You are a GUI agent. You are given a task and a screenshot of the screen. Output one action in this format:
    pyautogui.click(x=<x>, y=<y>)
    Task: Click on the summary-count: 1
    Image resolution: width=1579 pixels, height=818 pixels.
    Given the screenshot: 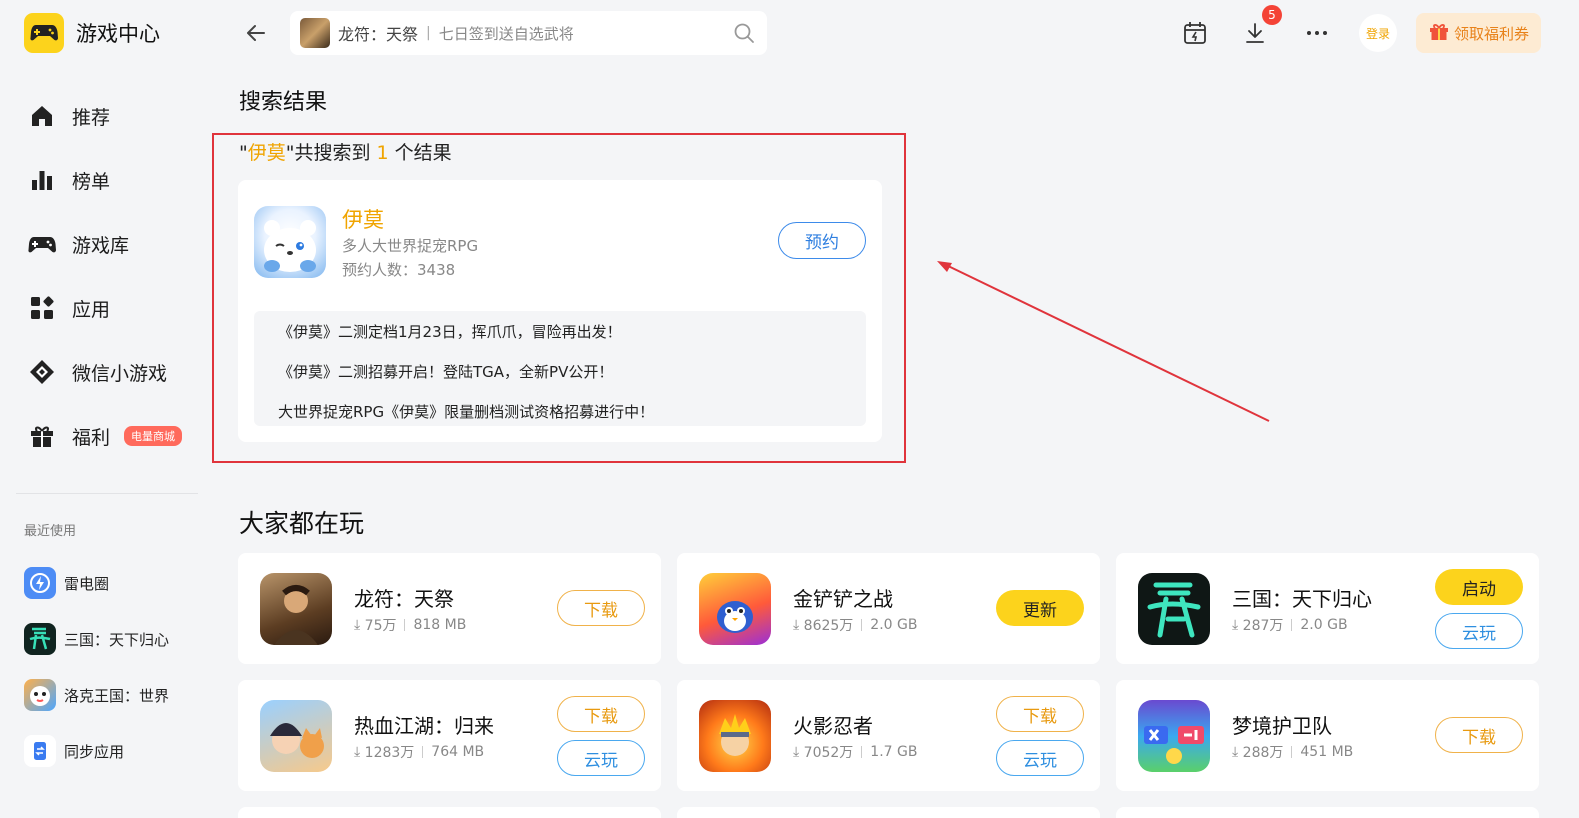 What is the action you would take?
    pyautogui.click(x=382, y=153)
    